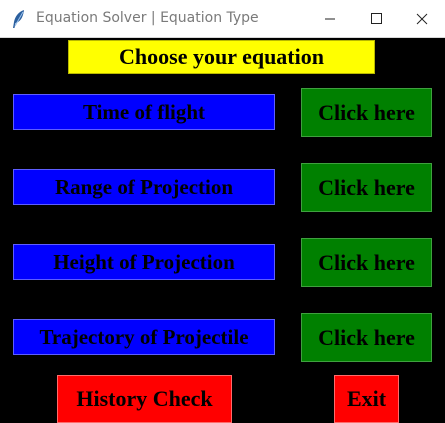 Image resolution: width=445 pixels, height=423 pixels. Describe the element at coordinates (366, 337) in the screenshot. I see `trajectory-of-projectile-button: Click here` at that location.